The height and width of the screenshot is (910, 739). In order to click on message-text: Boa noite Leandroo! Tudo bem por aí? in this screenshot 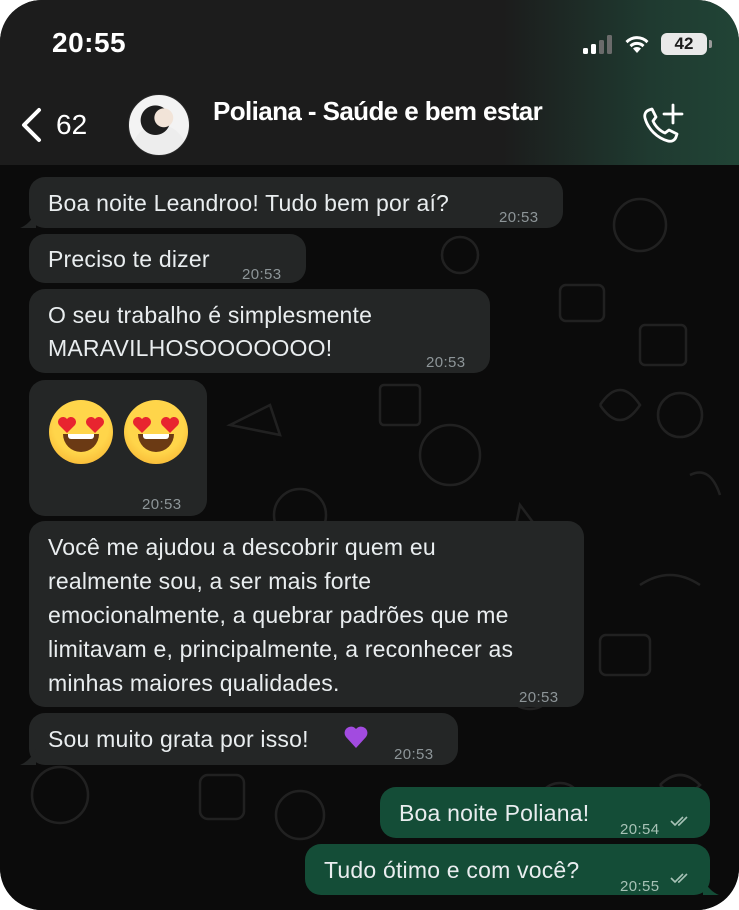, I will do `click(249, 203)`.